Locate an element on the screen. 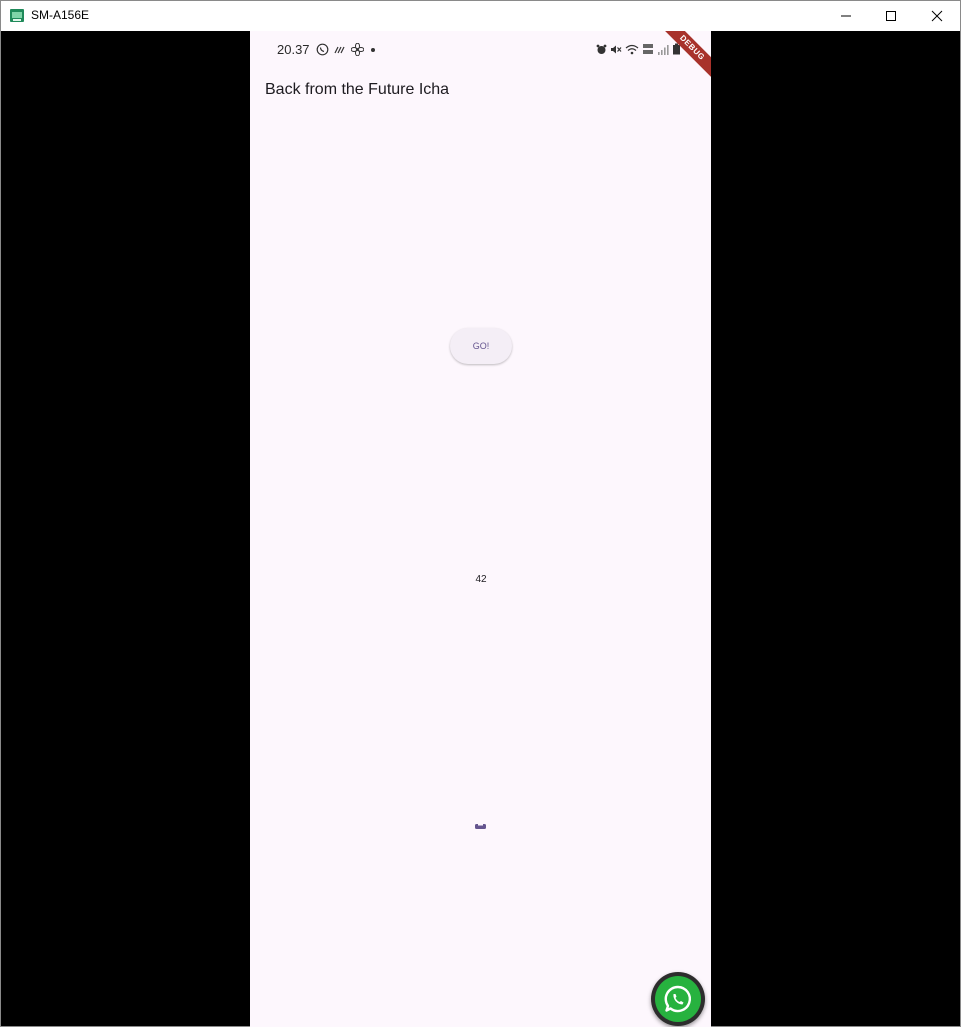 Image resolution: width=961 pixels, height=1027 pixels. dot-icon is located at coordinates (373, 49).